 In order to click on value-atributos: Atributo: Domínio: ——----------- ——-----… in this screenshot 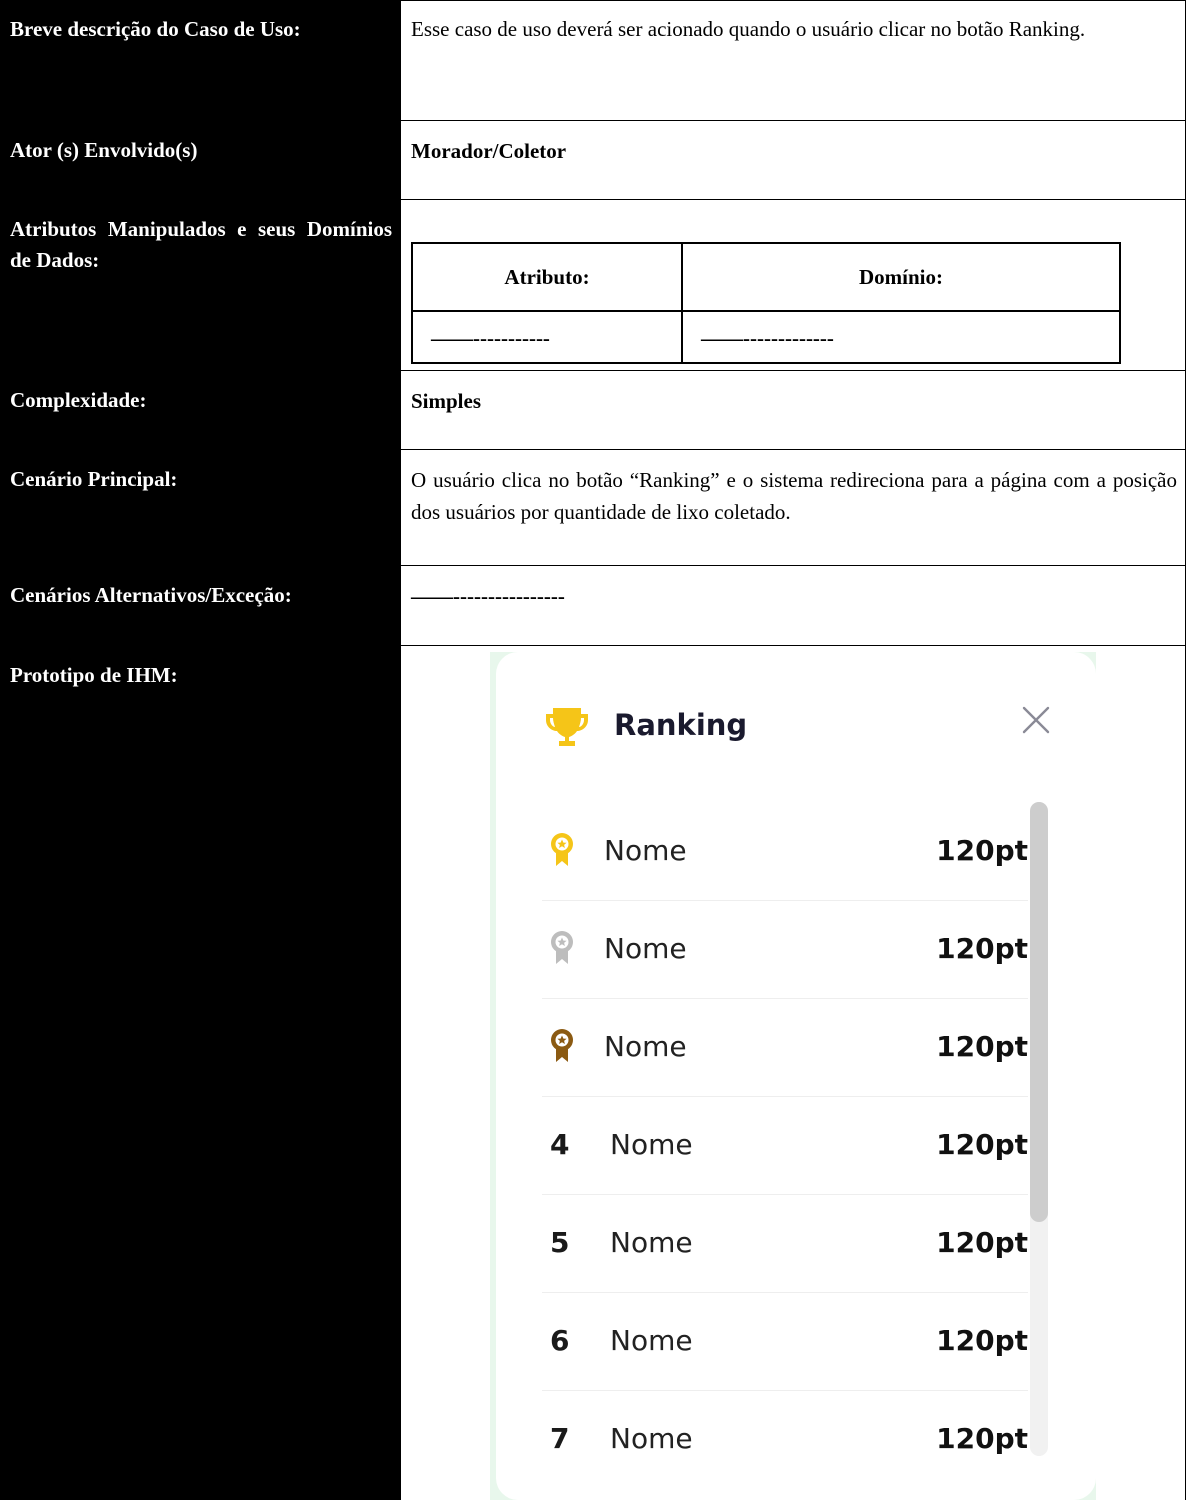, I will do `click(793, 285)`.